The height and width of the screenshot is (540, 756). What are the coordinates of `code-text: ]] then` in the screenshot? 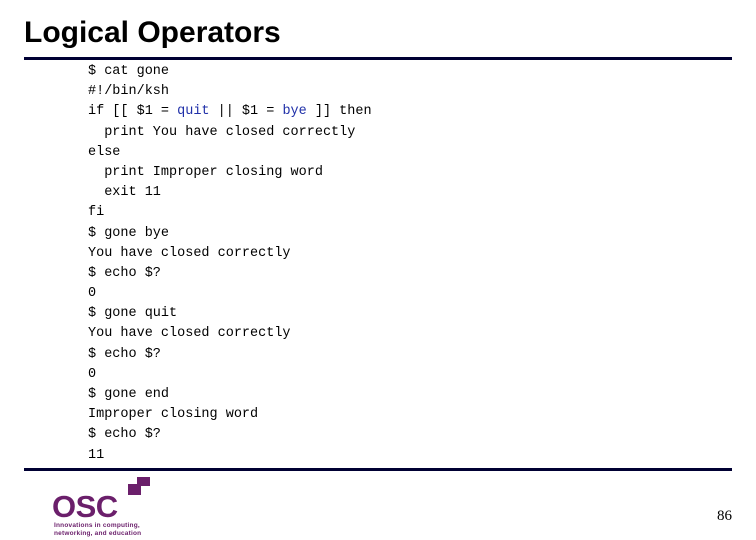 It's located at (339, 112).